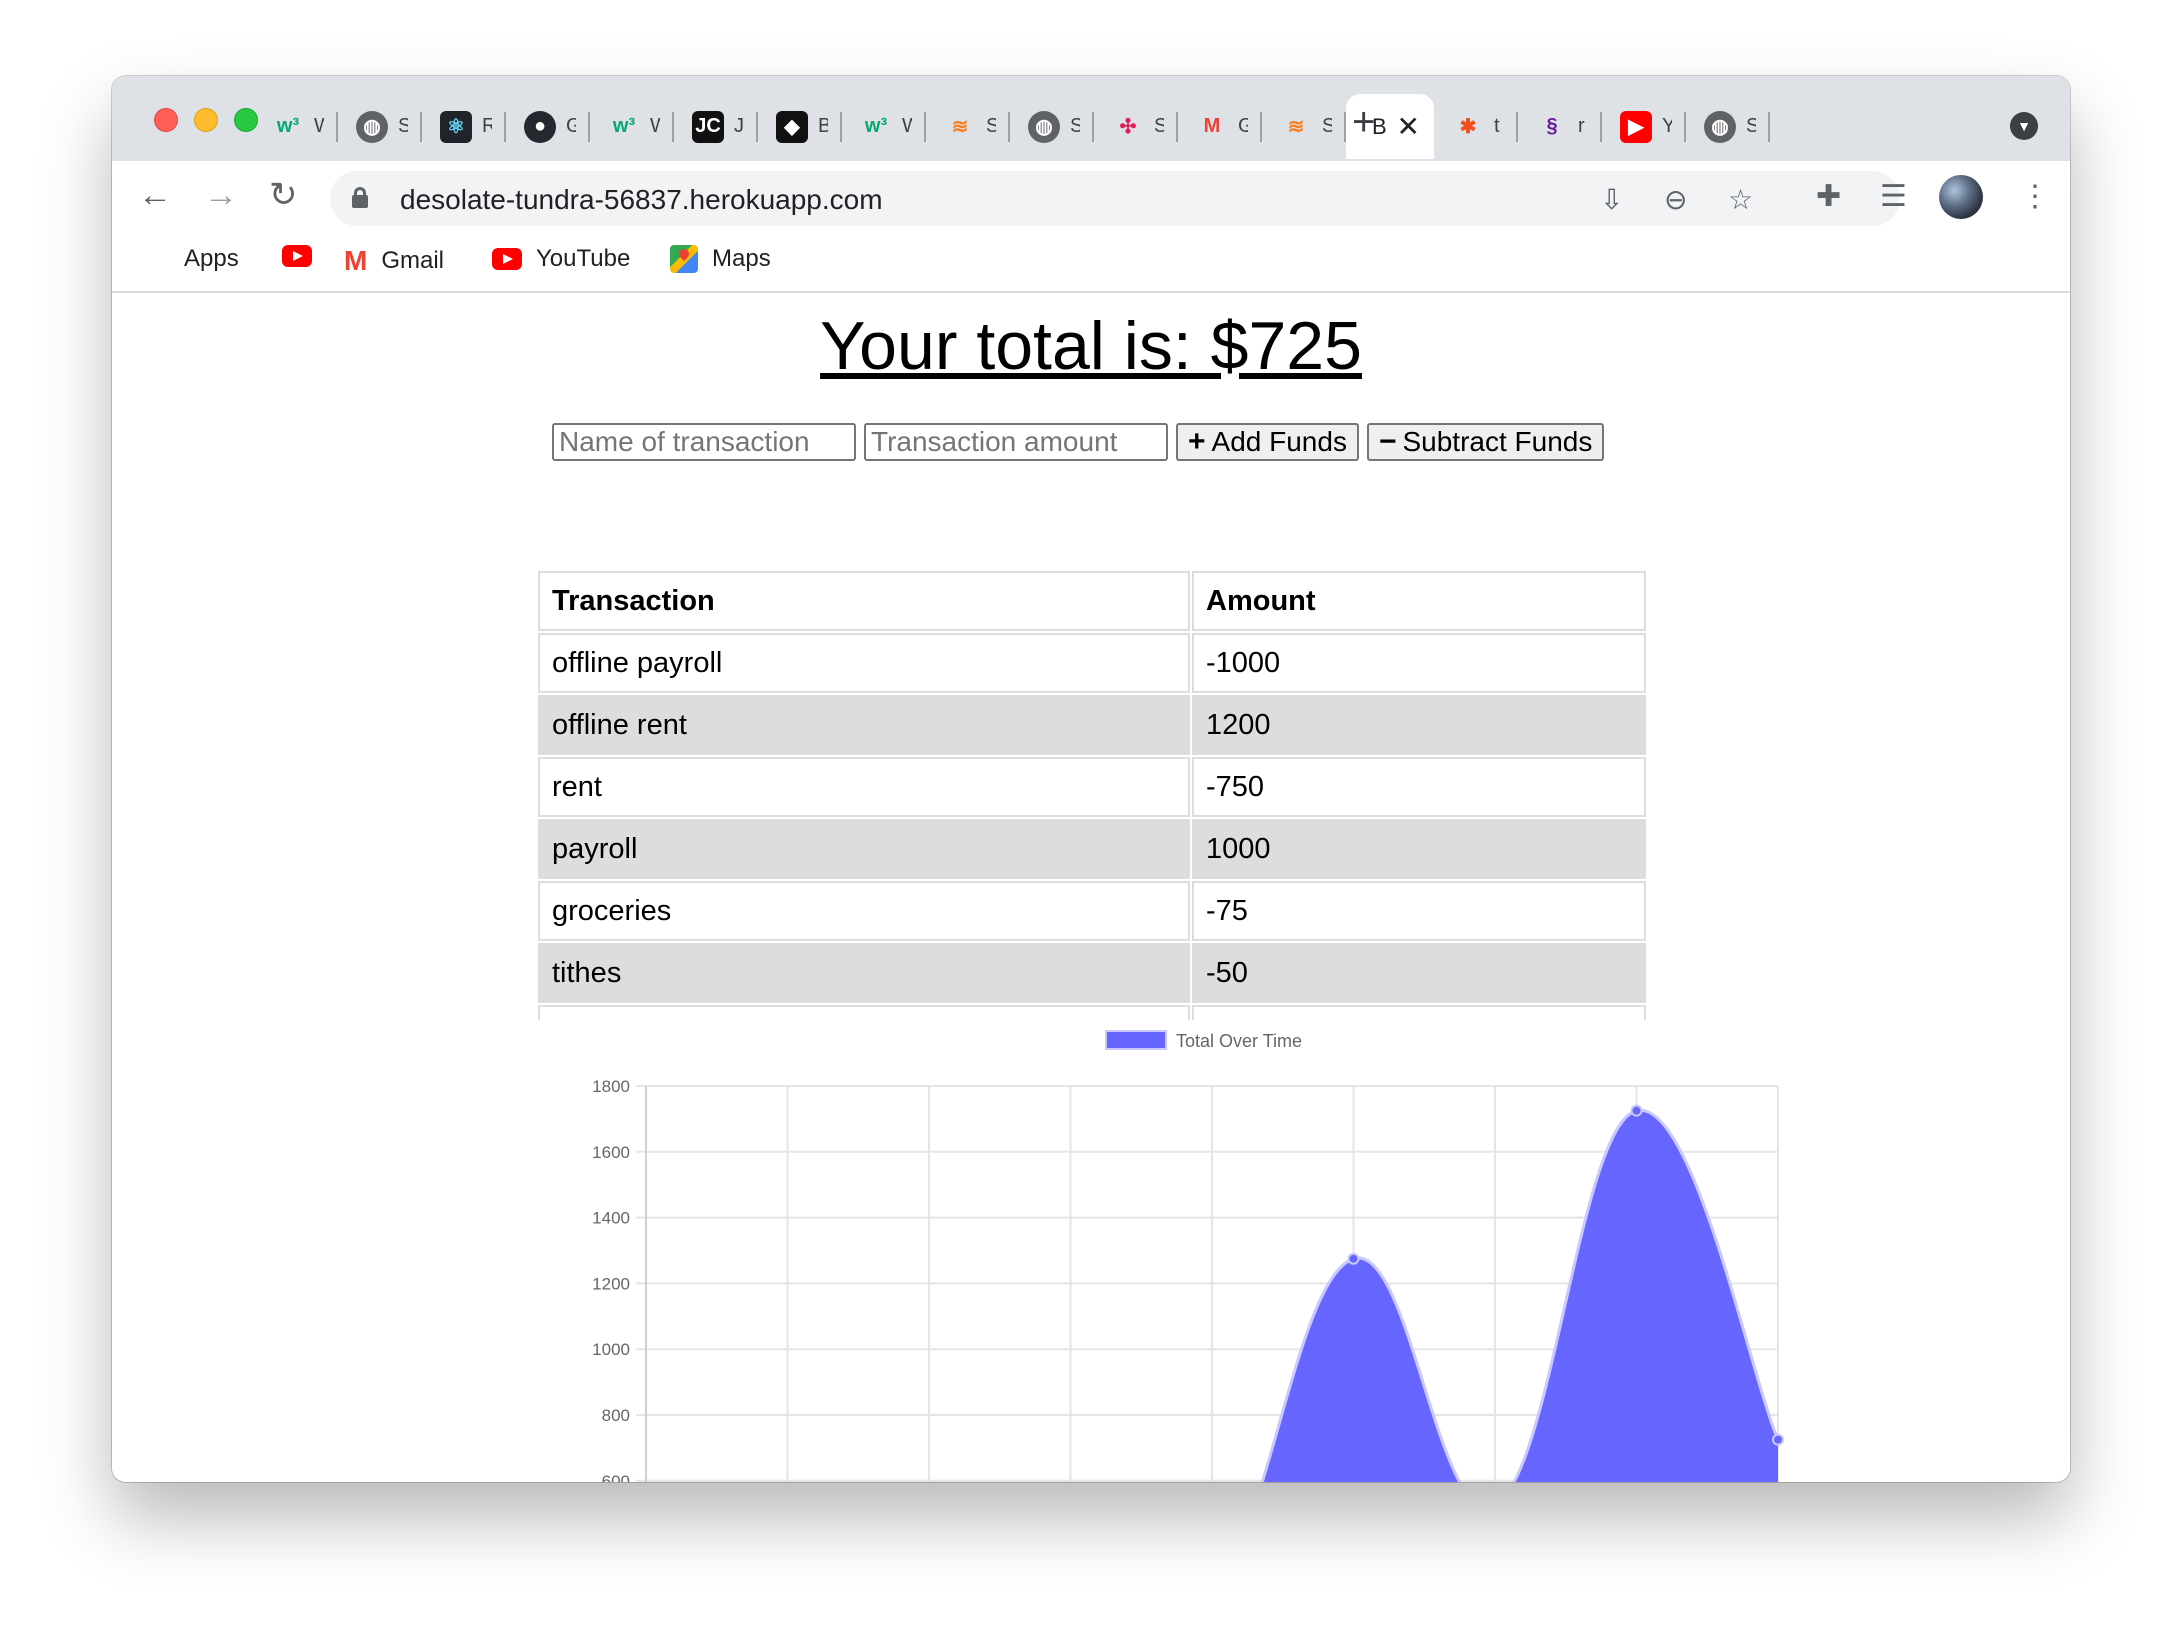 This screenshot has width=2176, height=1626. Describe the element at coordinates (792, 126) in the screenshot. I see `bootcamp-icon: ◆` at that location.